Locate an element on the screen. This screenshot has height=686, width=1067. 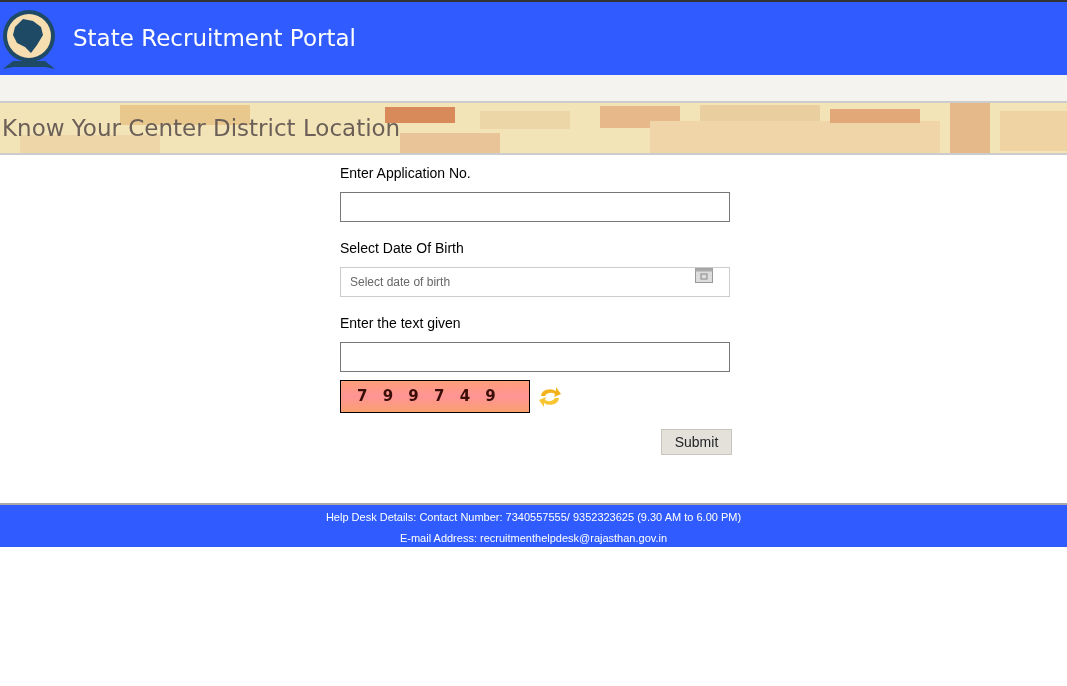
field-label: Enter the text given is located at coordinates (401, 323).